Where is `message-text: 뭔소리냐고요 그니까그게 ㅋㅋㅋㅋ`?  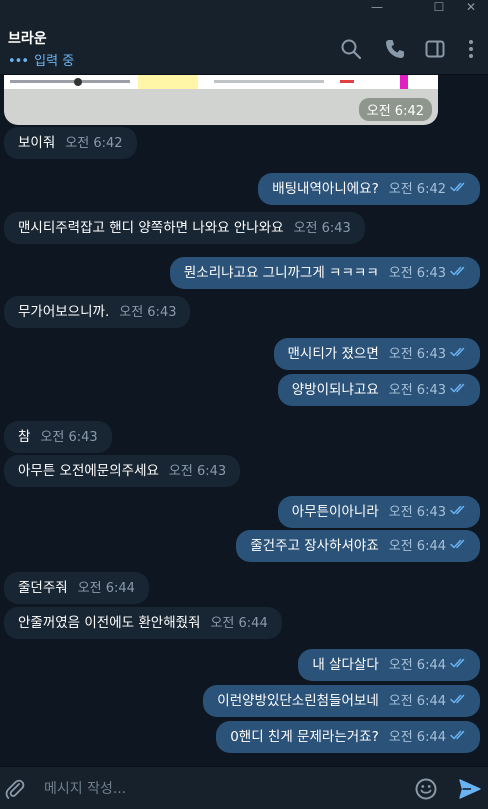
message-text: 뭔소리냐고요 그니까그게 ㅋㅋㅋㅋ is located at coordinates (281, 273).